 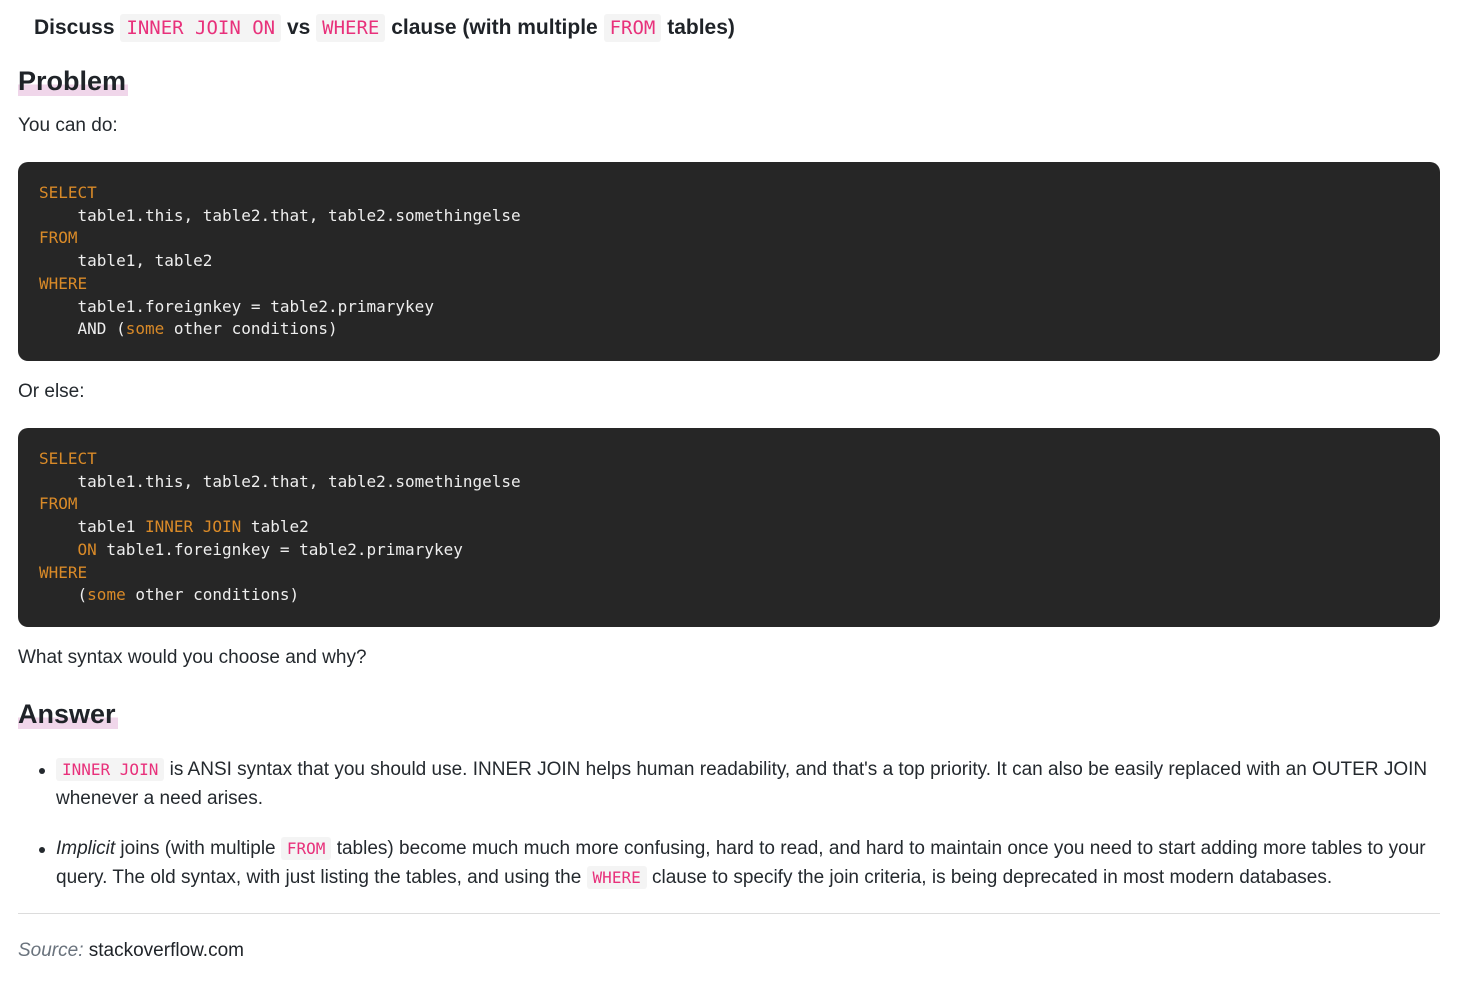 What do you see at coordinates (74, 27) in the screenshot?
I see `title-text: Discuss` at bounding box center [74, 27].